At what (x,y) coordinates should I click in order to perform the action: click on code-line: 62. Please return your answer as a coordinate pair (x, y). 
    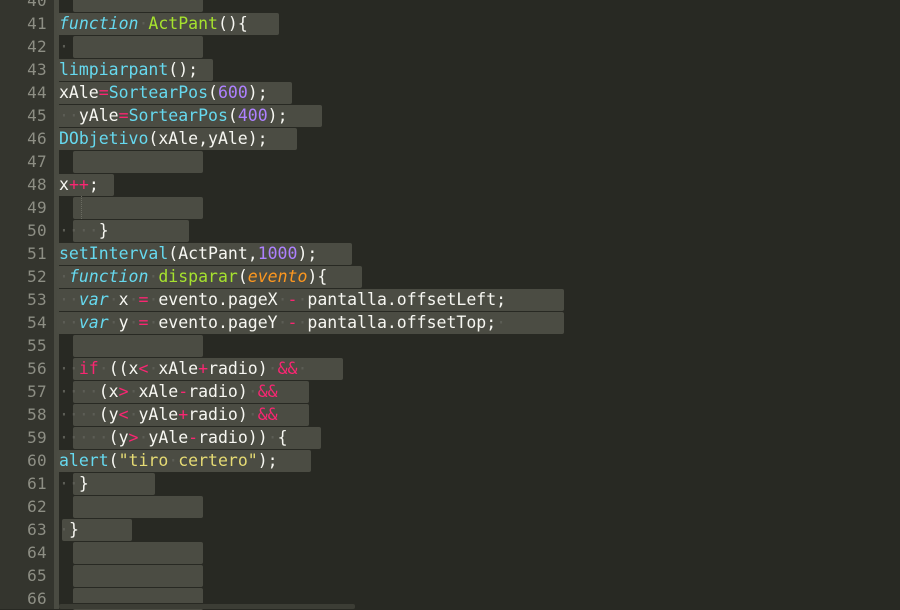
    Looking at the image, I should click on (450, 506).